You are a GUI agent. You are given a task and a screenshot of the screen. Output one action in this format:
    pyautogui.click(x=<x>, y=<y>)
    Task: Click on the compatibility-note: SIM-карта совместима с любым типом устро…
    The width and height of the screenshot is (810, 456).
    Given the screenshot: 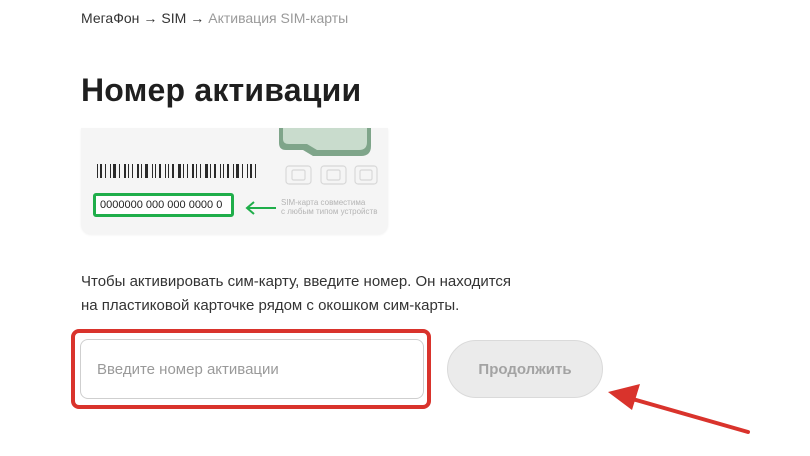 What is the action you would take?
    pyautogui.click(x=334, y=207)
    